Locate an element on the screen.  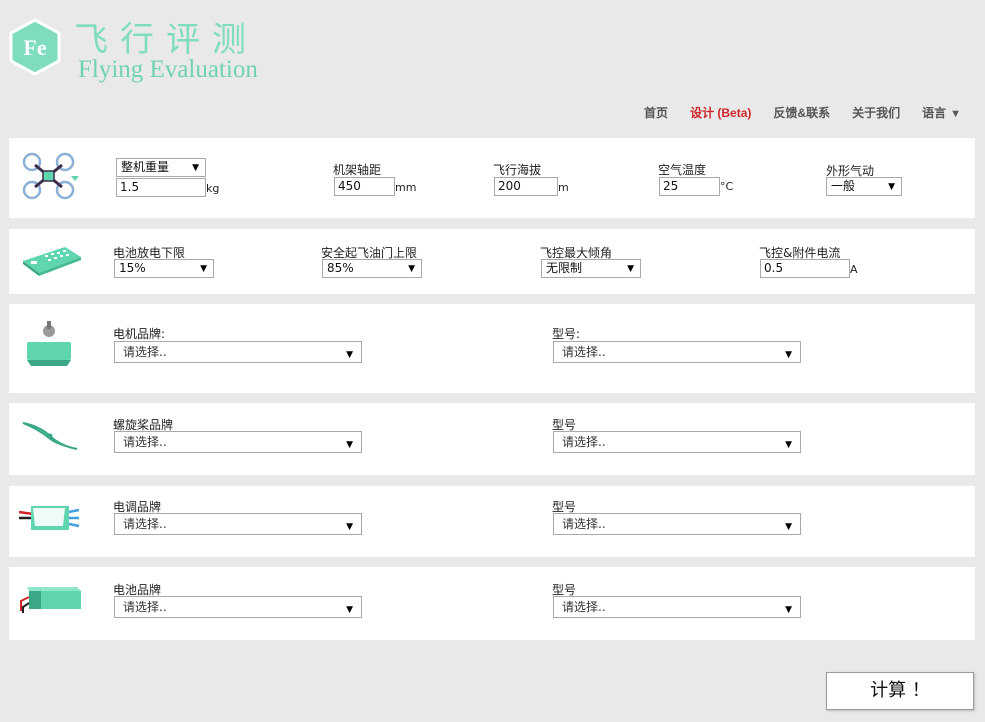
arm-unit: mm is located at coordinates (406, 187).